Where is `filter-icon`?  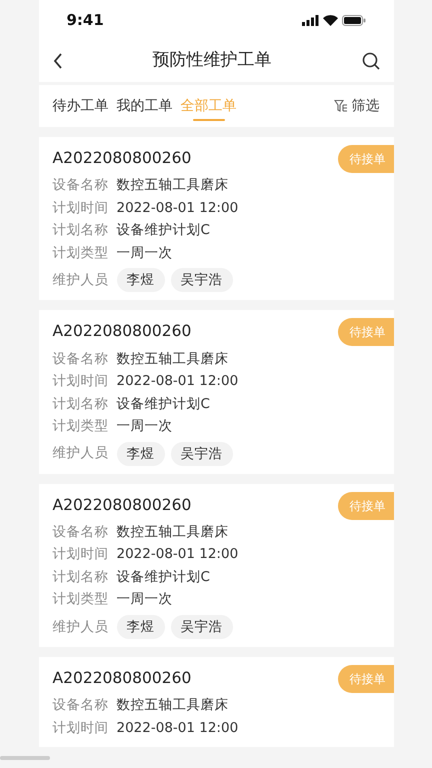 filter-icon is located at coordinates (341, 106).